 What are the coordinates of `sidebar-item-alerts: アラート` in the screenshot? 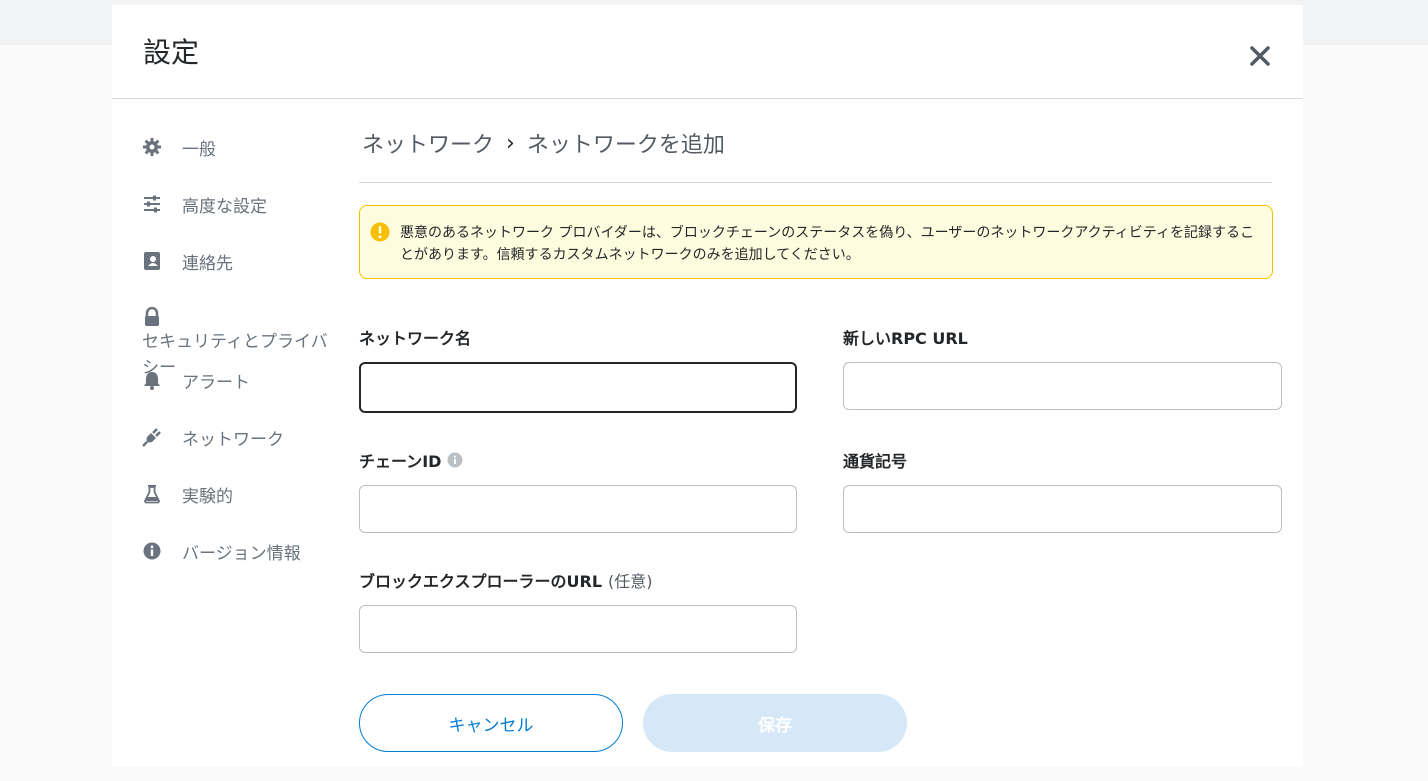 It's located at (196, 380).